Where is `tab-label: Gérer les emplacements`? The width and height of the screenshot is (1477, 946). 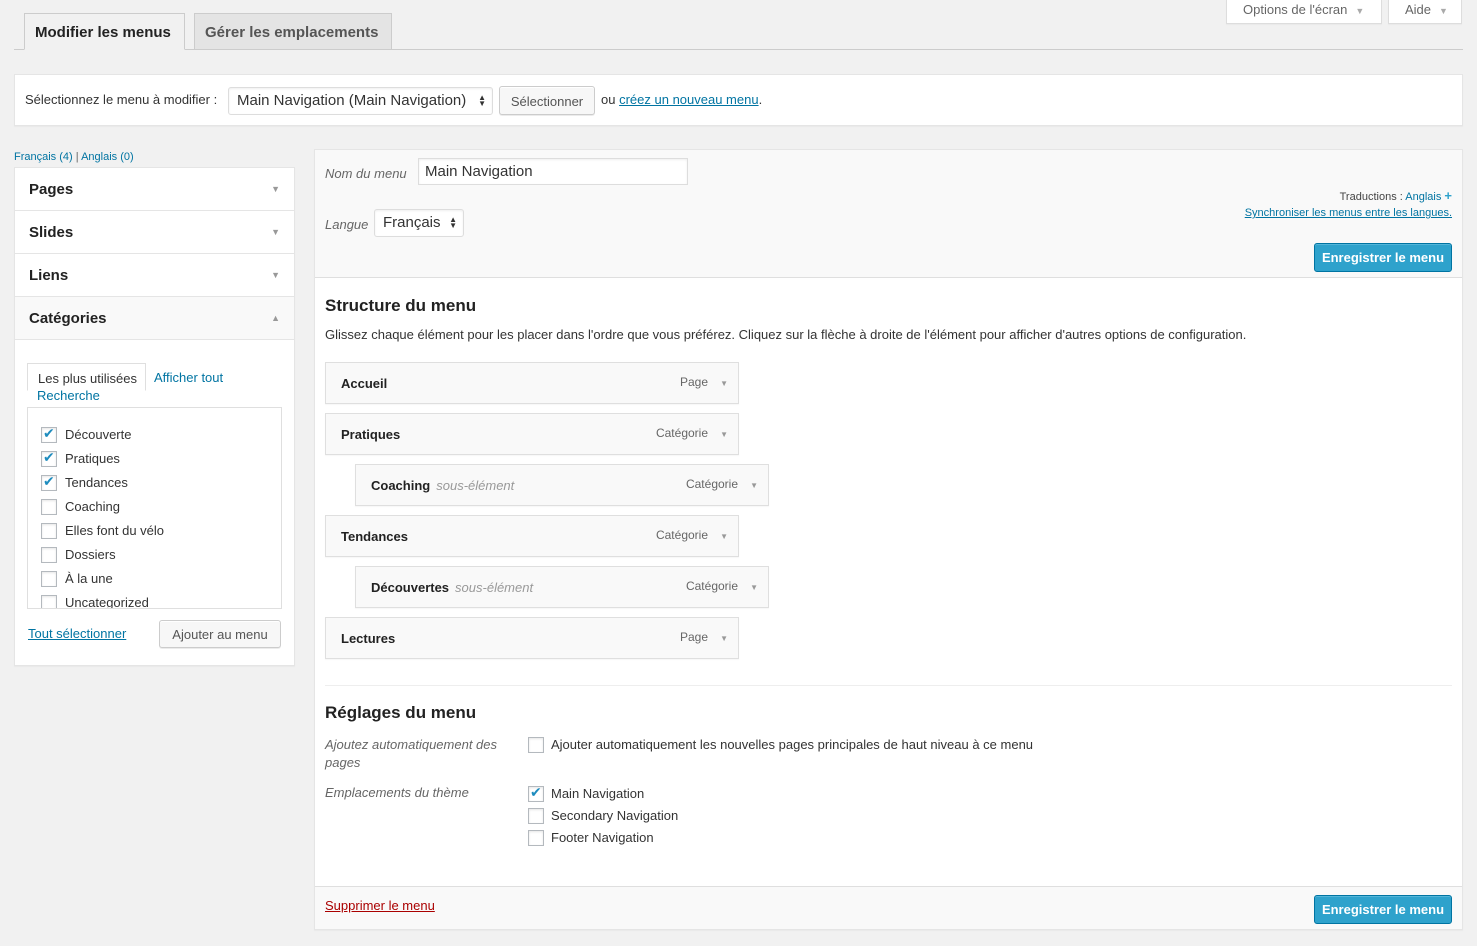
tab-label: Gérer les emplacements is located at coordinates (292, 32).